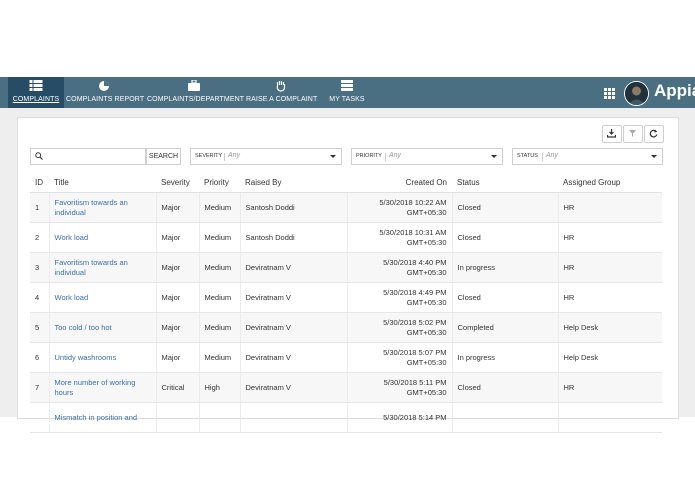 The image size is (695, 494). What do you see at coordinates (39, 297) in the screenshot?
I see `cell-id: 4` at bounding box center [39, 297].